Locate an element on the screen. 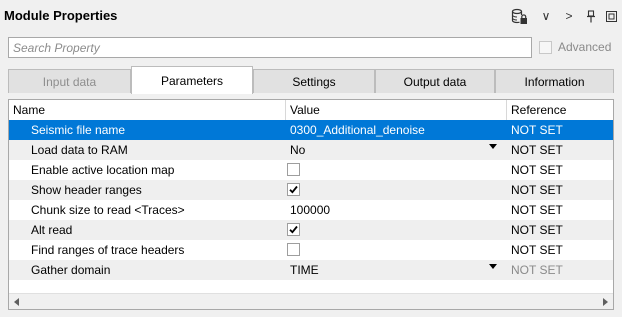 The width and height of the screenshot is (622, 317). database-lock-icon is located at coordinates (519, 16).